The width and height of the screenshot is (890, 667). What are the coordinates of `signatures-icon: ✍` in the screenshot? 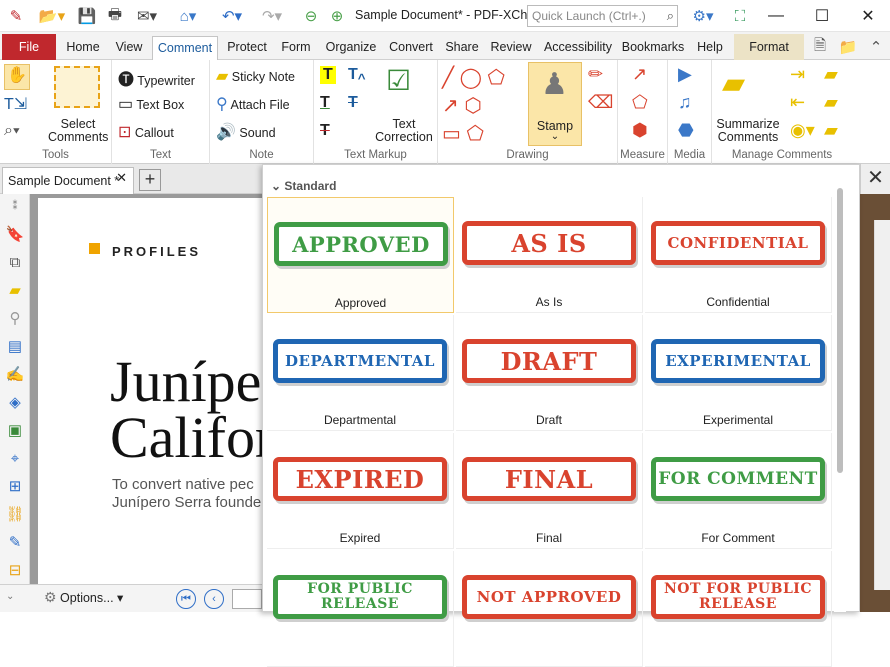 It's located at (15, 375).